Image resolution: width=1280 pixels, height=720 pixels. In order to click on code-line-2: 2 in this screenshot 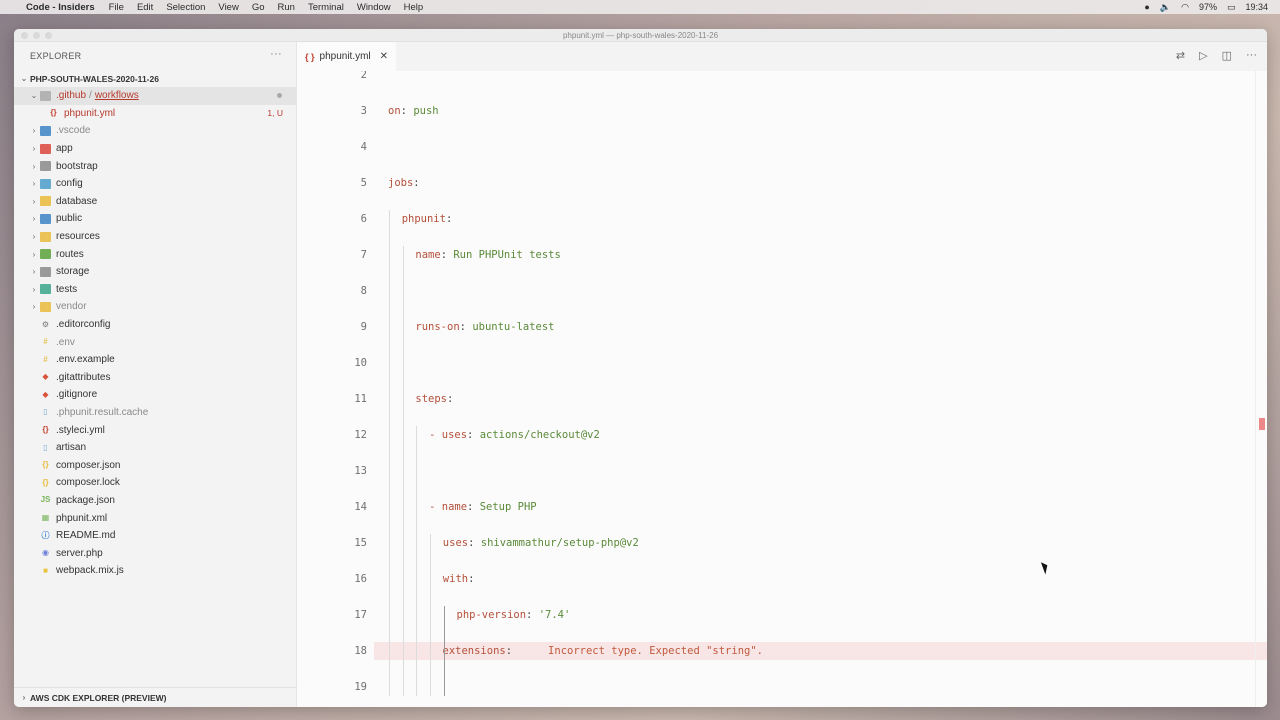, I will do `click(777, 77)`.